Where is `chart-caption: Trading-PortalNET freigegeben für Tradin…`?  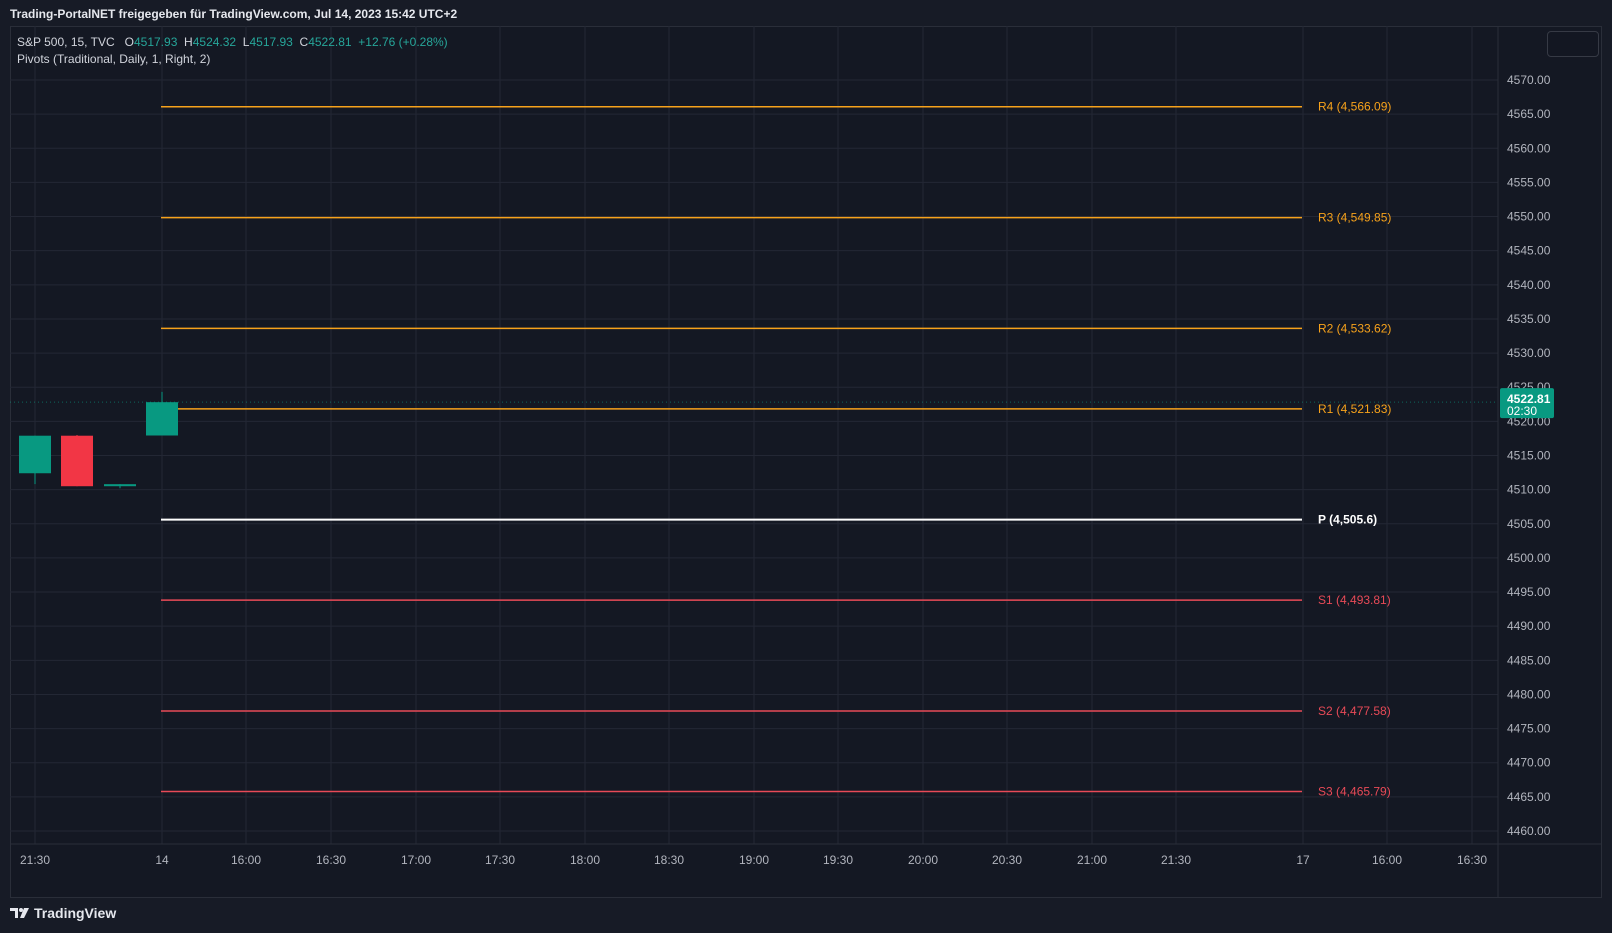 chart-caption: Trading-PortalNET freigegeben für Tradin… is located at coordinates (234, 14).